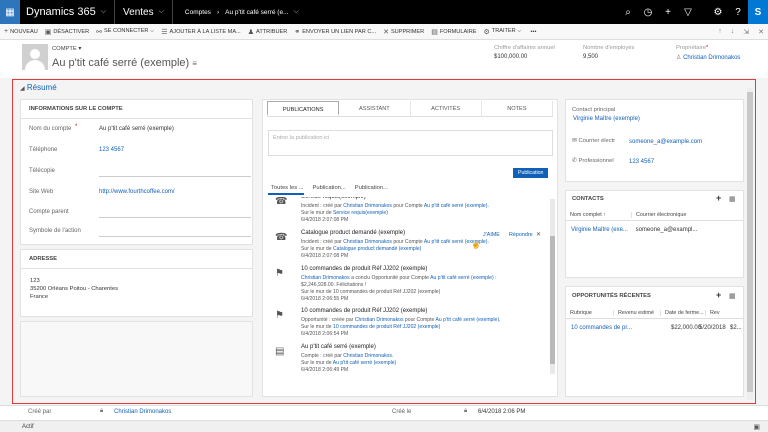 The image size is (768, 432). Describe the element at coordinates (198, 12) in the screenshot. I see `breadcrumb-entity: Comptes` at that location.